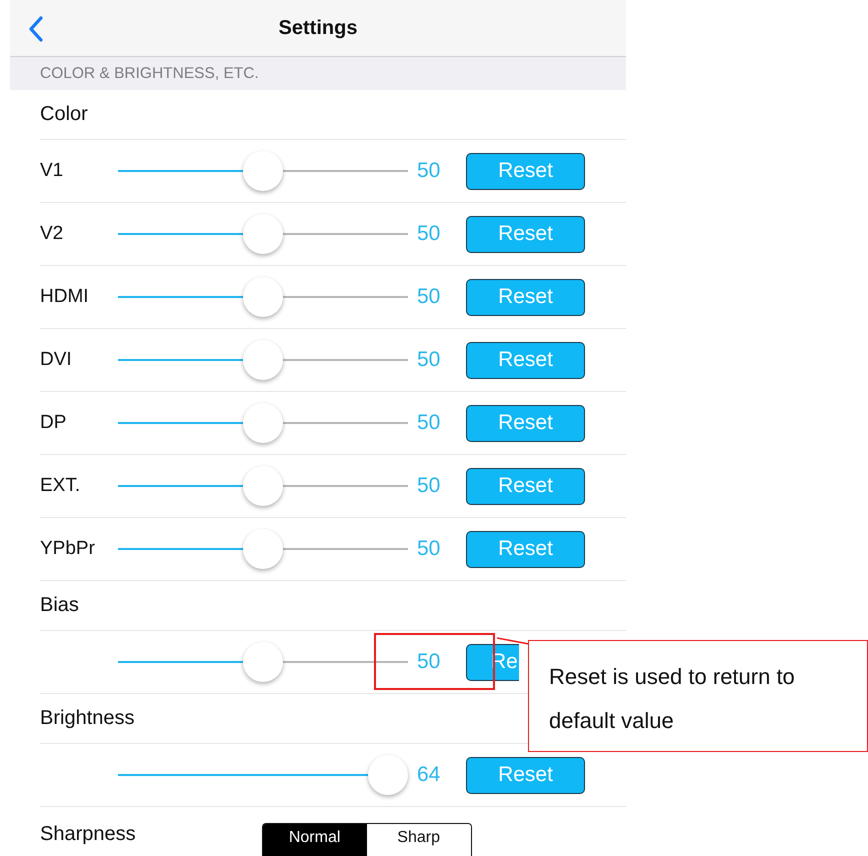  Describe the element at coordinates (65, 297) in the screenshot. I see `slider-label: HDMI` at that location.